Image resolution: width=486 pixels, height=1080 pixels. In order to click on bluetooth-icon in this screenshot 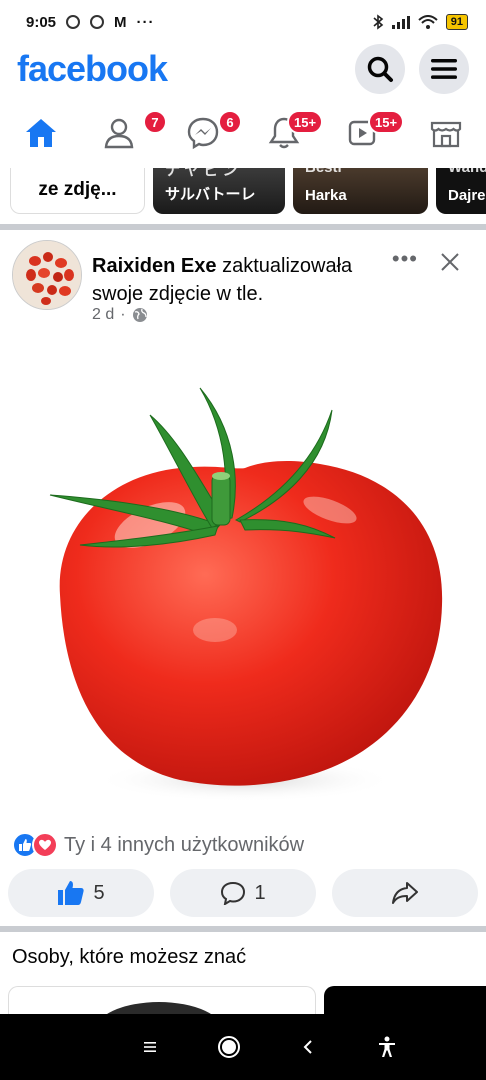, I will do `click(378, 22)`.